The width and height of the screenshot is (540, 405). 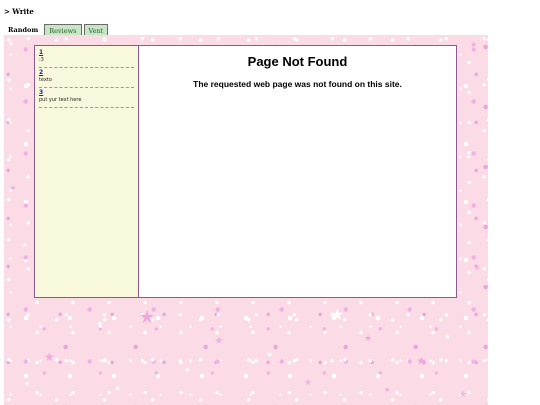 What do you see at coordinates (86, 53) in the screenshot?
I see `post-link-1: 1` at bounding box center [86, 53].